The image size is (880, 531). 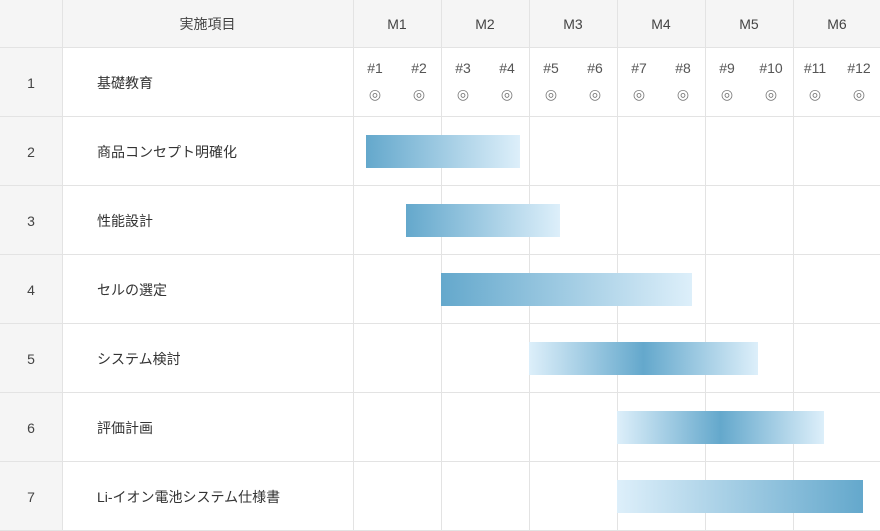 I want to click on row-index: 6, so click(x=31, y=427).